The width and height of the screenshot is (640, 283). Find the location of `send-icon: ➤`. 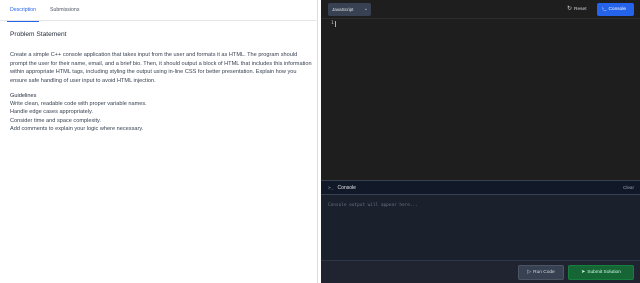

send-icon: ➤ is located at coordinates (583, 272).